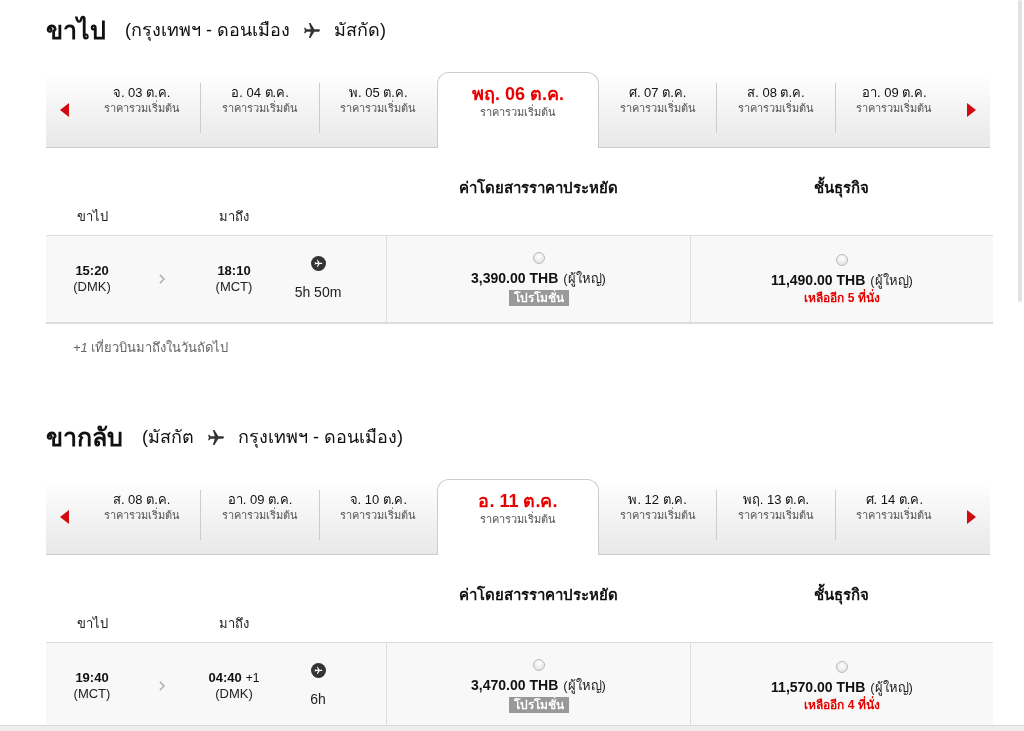  What do you see at coordinates (658, 109) in the screenshot?
I see `date-tab: ศ. 07 ต.ค. ราคารวมเริ่มต้น` at bounding box center [658, 109].